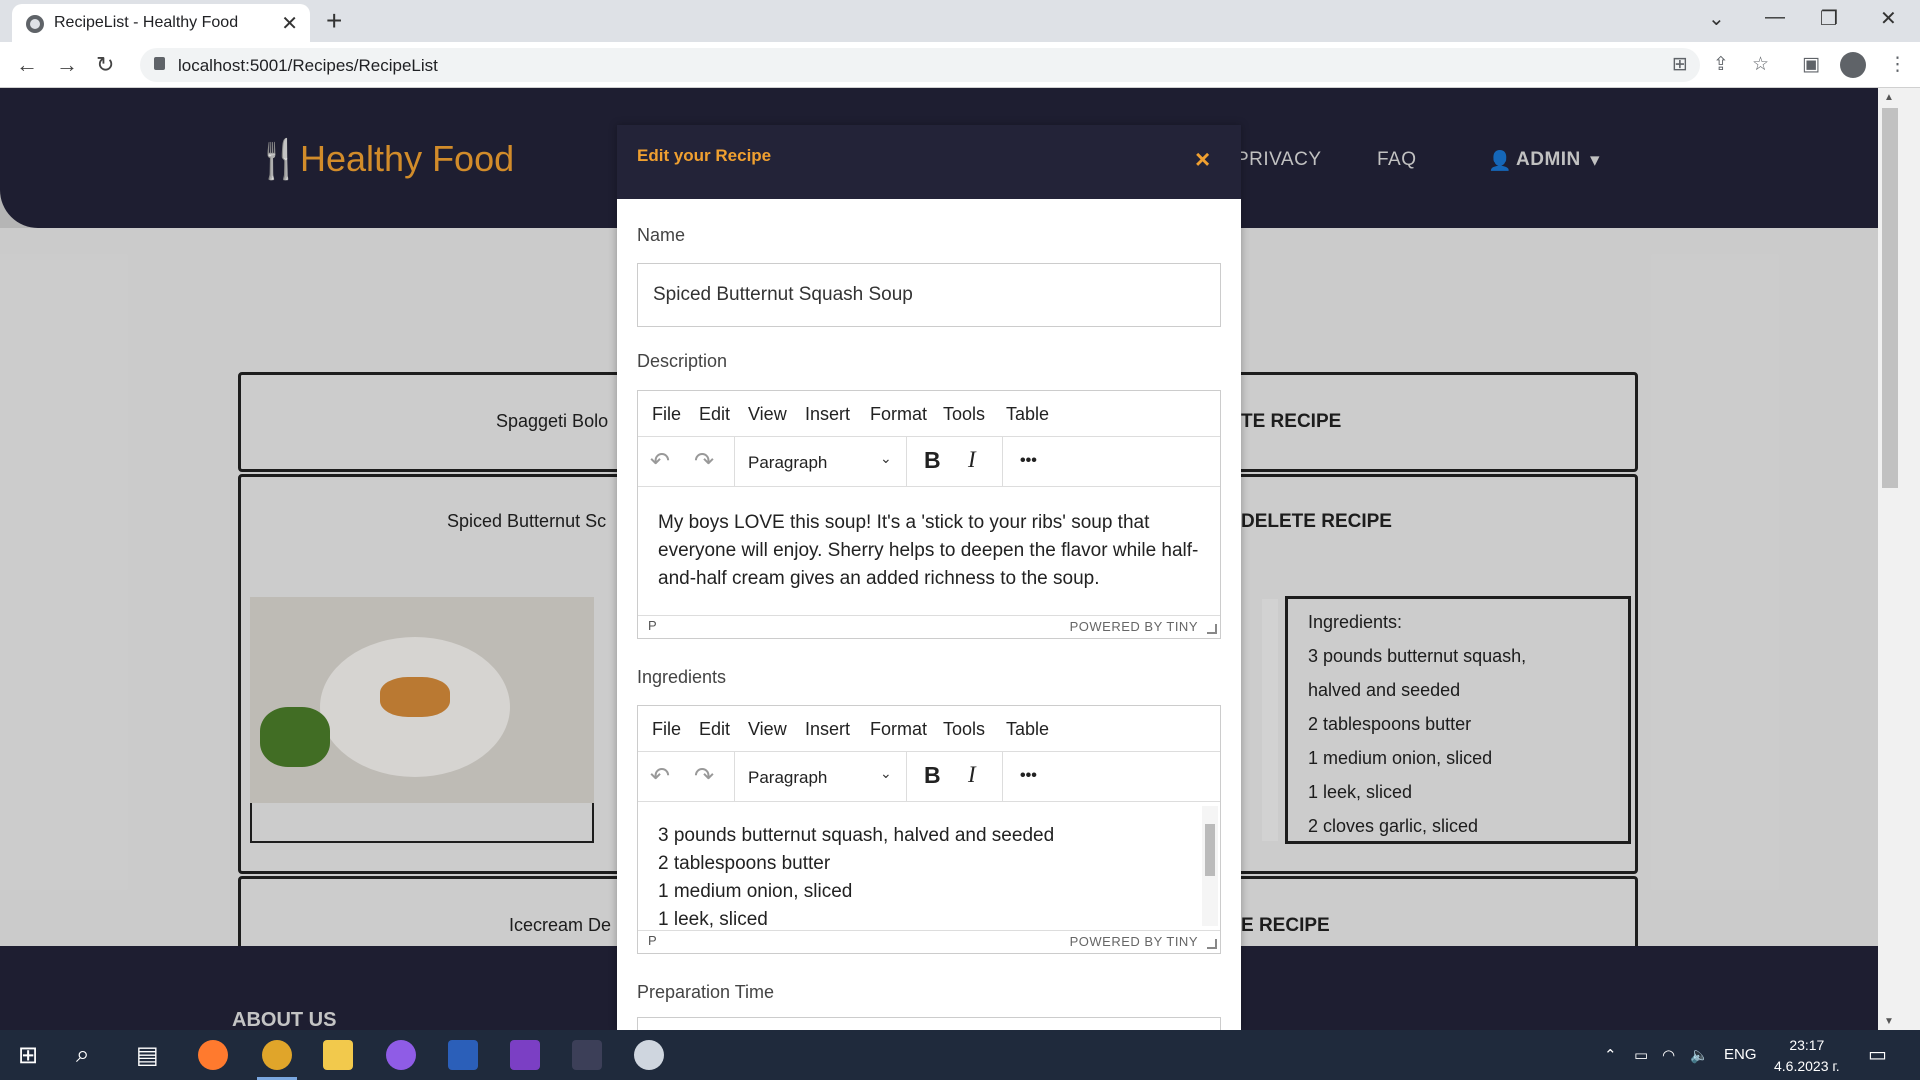  What do you see at coordinates (1811, 64) in the screenshot?
I see `side-panel-icon: ▣` at bounding box center [1811, 64].